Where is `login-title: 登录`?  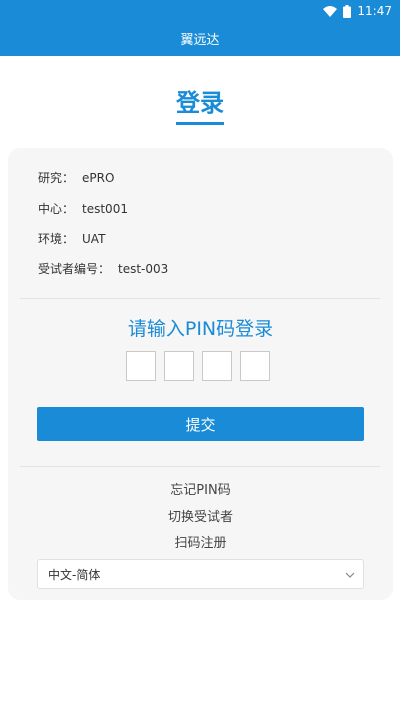 login-title: 登录 is located at coordinates (200, 106).